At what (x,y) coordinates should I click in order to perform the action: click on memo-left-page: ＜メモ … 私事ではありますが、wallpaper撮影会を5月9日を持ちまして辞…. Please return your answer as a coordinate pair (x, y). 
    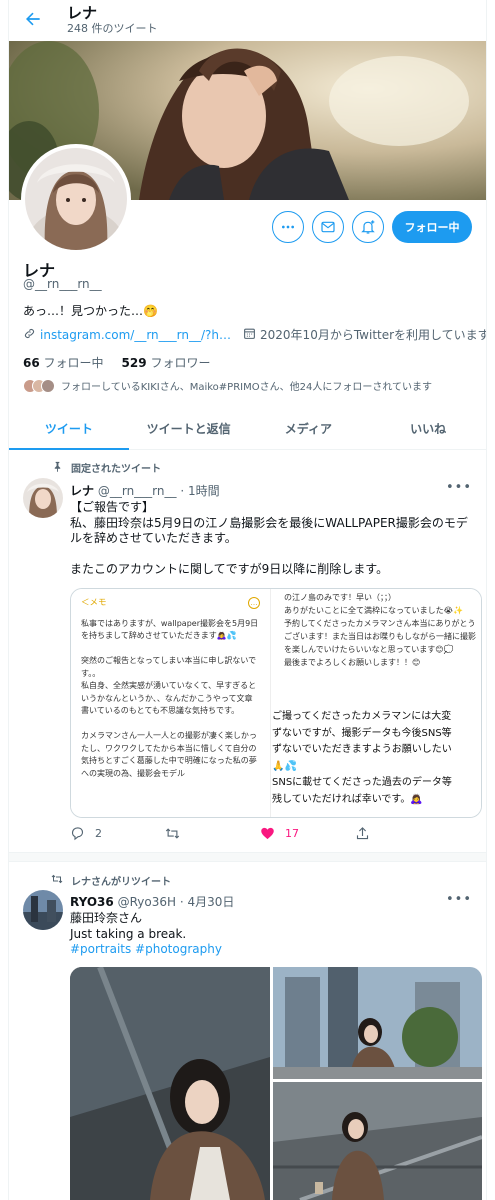
    Looking at the image, I should click on (171, 703).